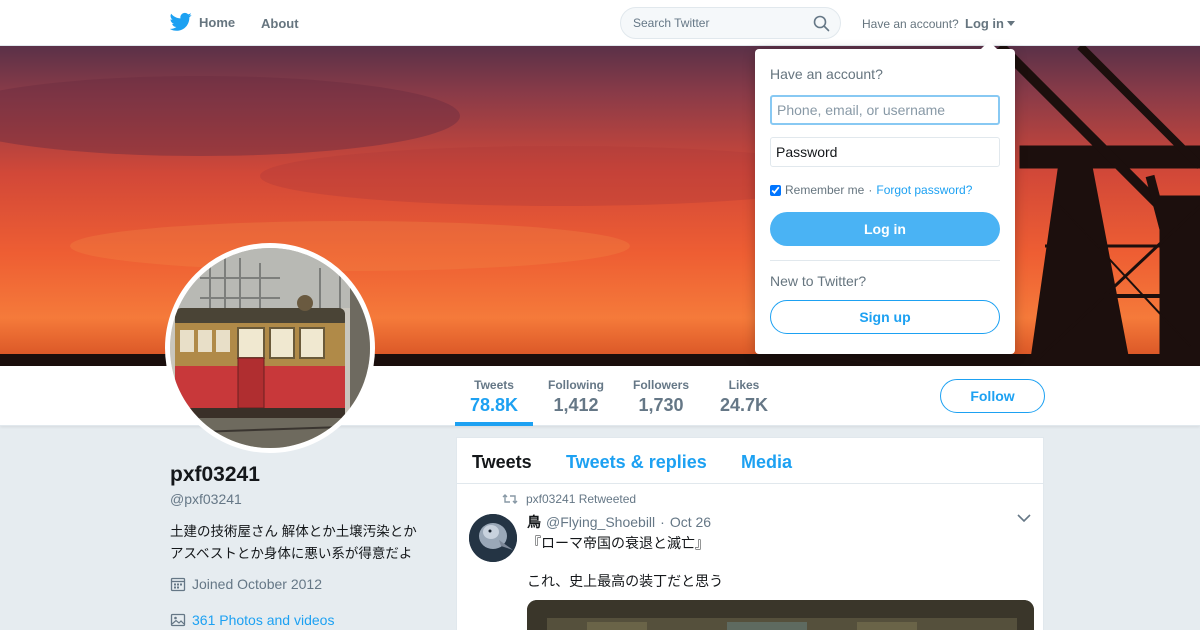 This screenshot has width=1200, height=630. Describe the element at coordinates (744, 385) in the screenshot. I see `stat-label: Likes` at that location.